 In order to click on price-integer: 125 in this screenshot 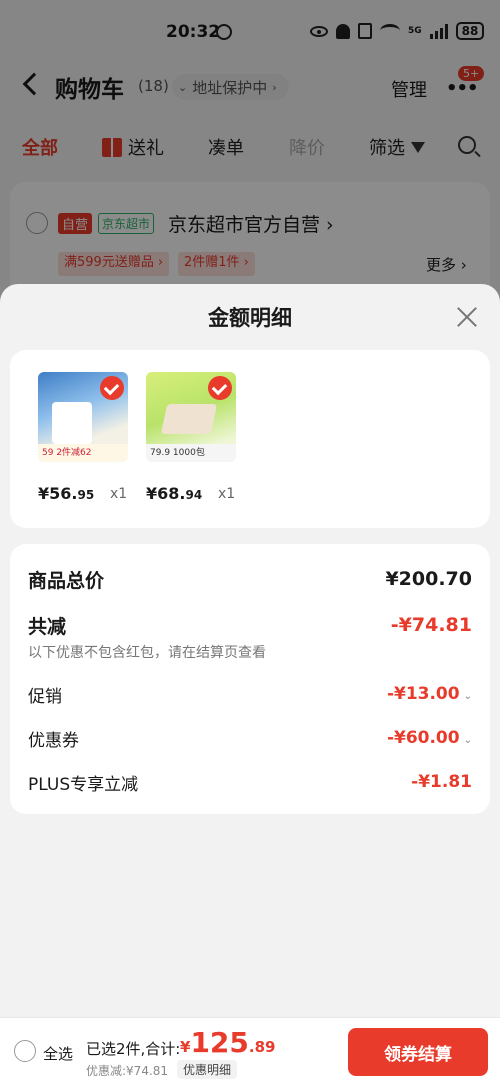, I will do `click(219, 1042)`.